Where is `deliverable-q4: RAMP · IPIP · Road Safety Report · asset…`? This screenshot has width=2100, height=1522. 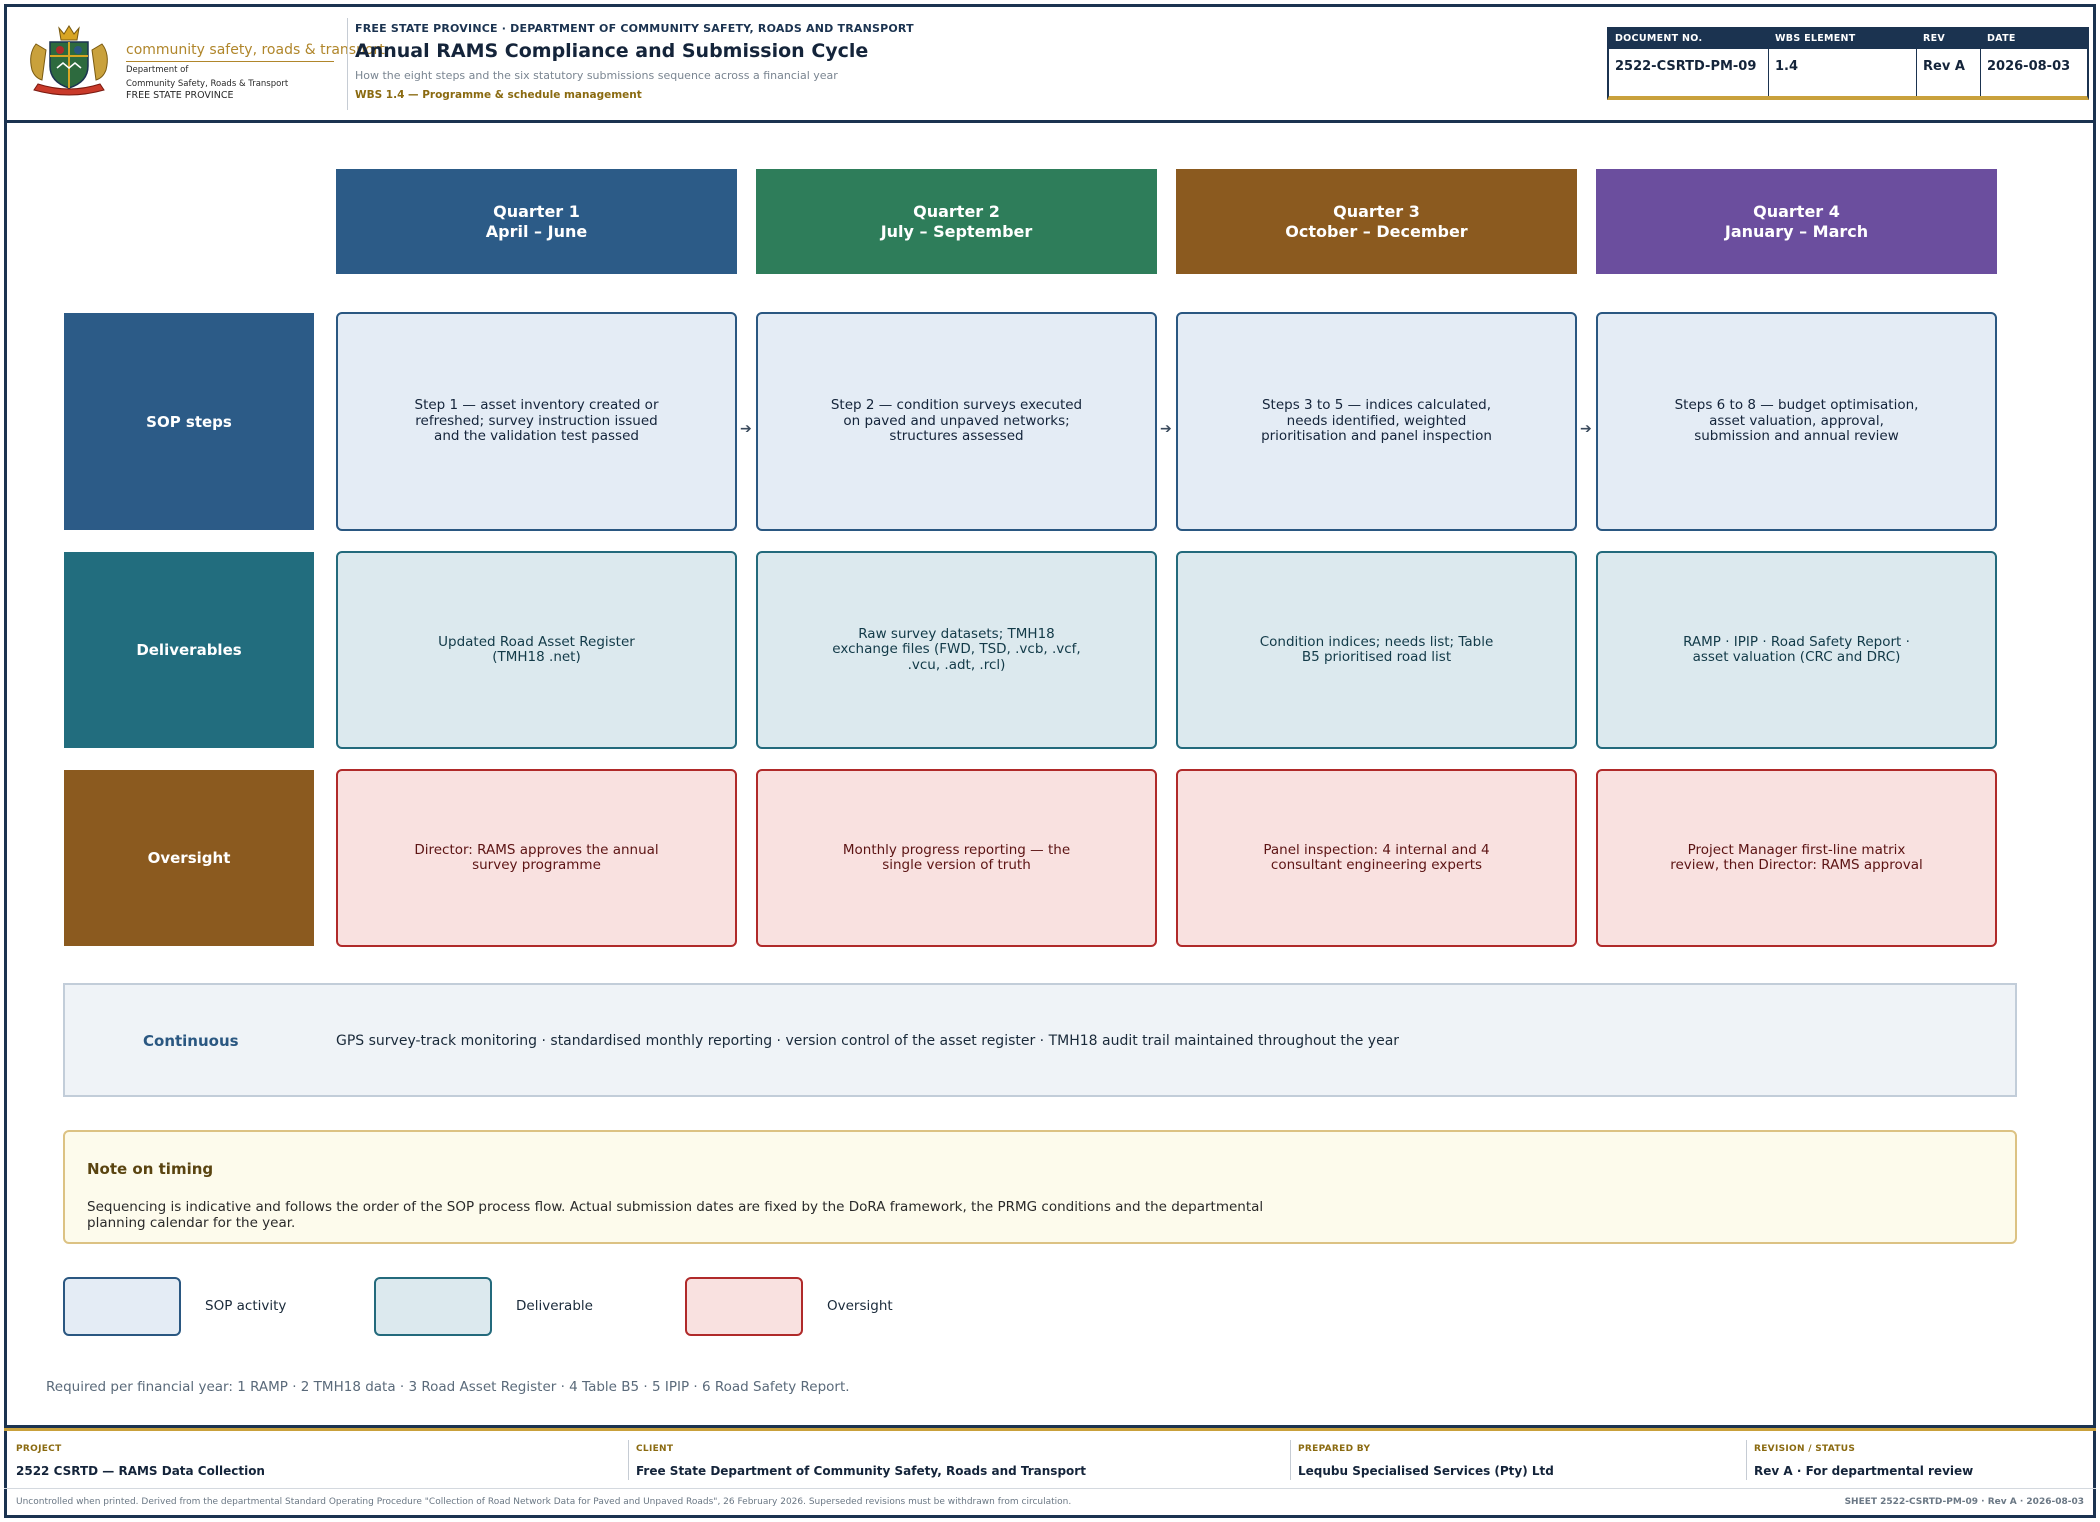 deliverable-q4: RAMP · IPIP · Road Safety Report · asset… is located at coordinates (1796, 650).